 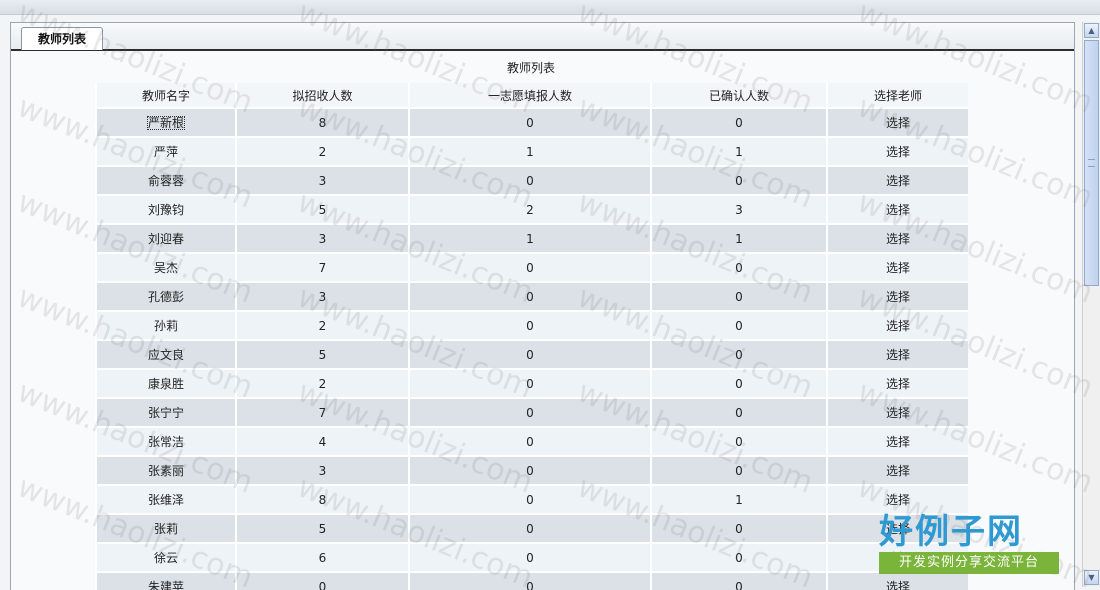 I want to click on cell-teacher-name: 孙莉, so click(x=165, y=326).